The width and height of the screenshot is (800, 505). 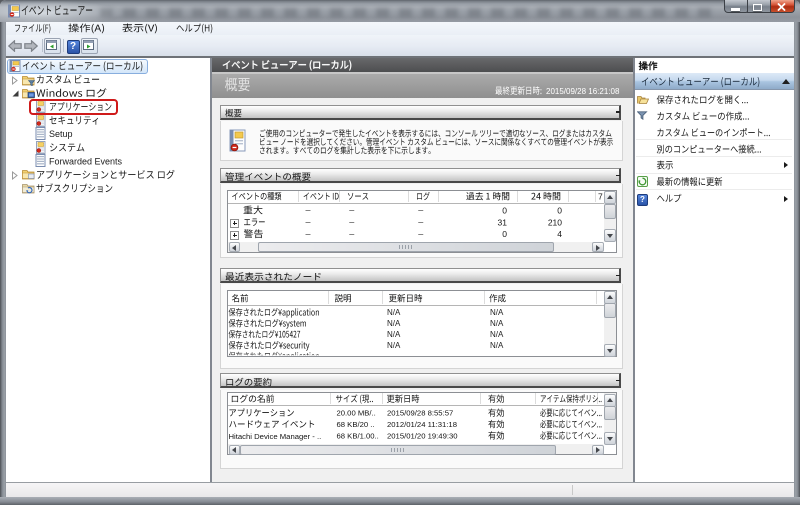 What do you see at coordinates (559, 234) in the screenshot?
I see `svg-text: 4` at bounding box center [559, 234].